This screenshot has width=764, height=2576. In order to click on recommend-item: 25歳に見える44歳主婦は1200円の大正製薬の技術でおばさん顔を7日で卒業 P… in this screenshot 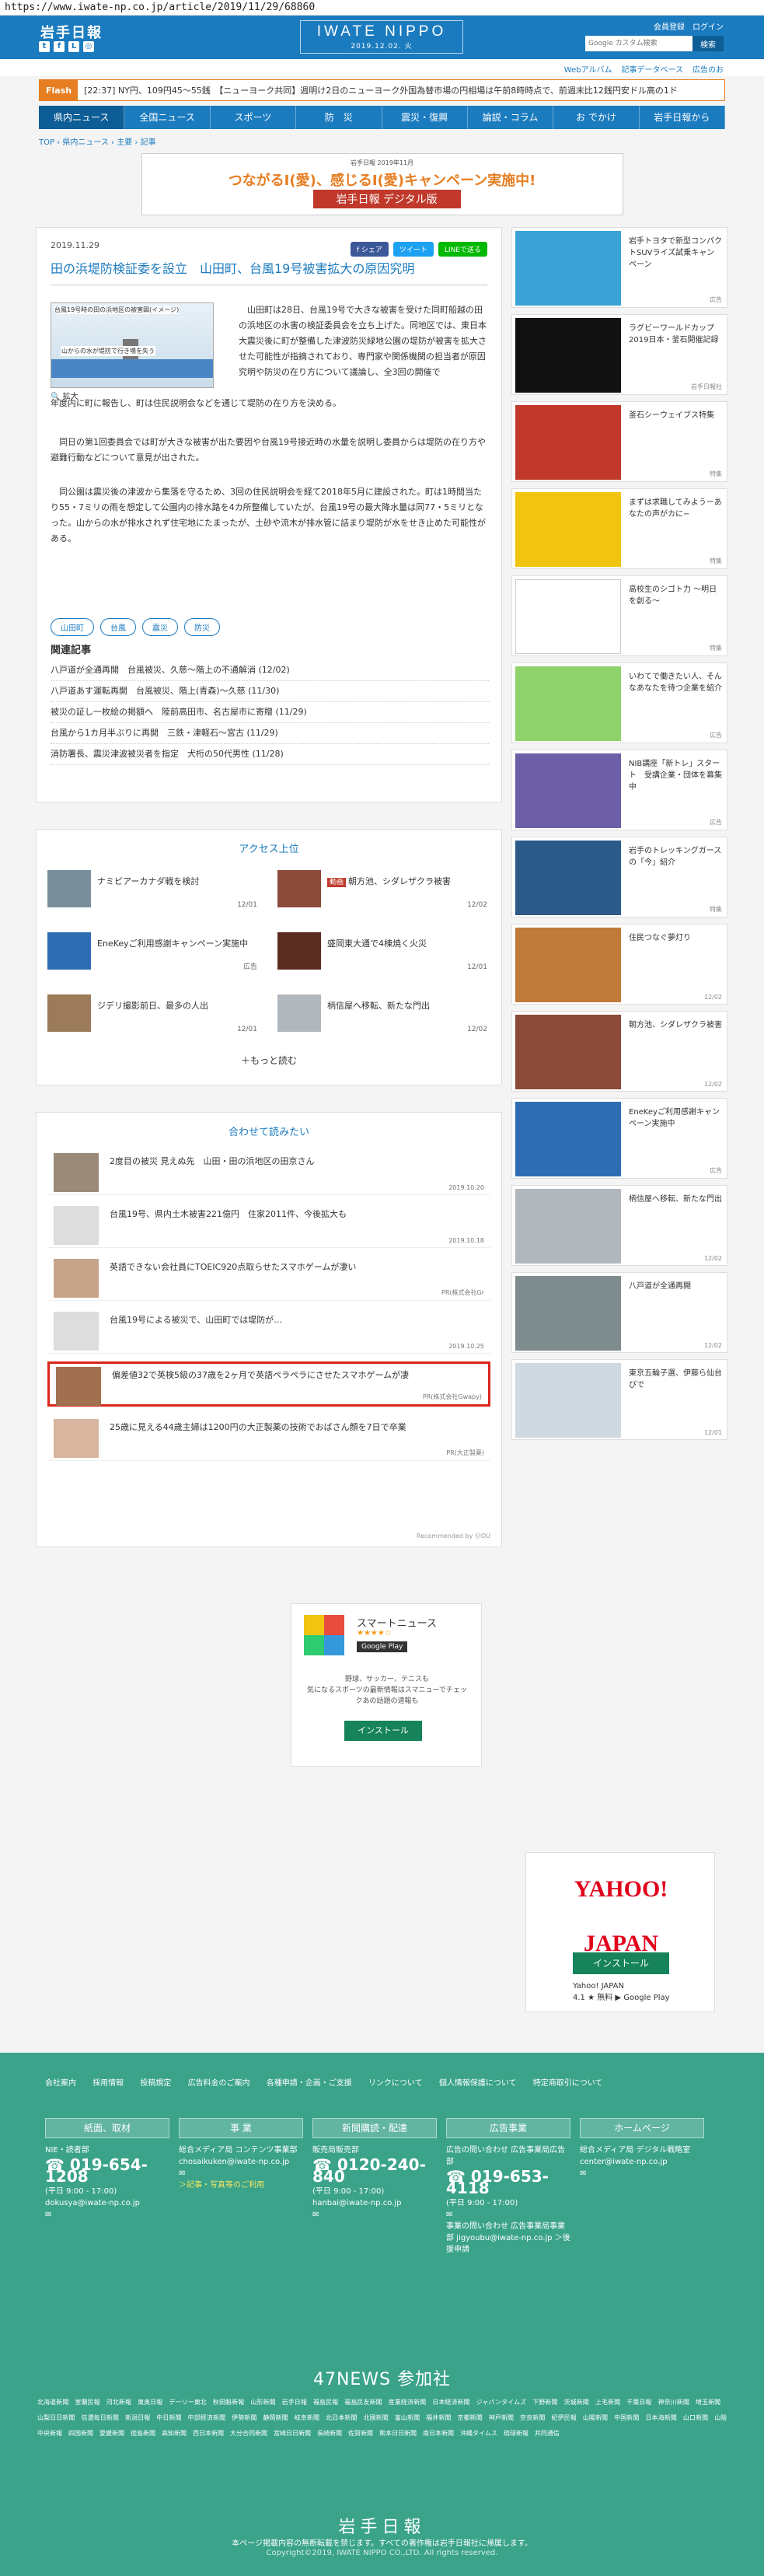, I will do `click(269, 1438)`.